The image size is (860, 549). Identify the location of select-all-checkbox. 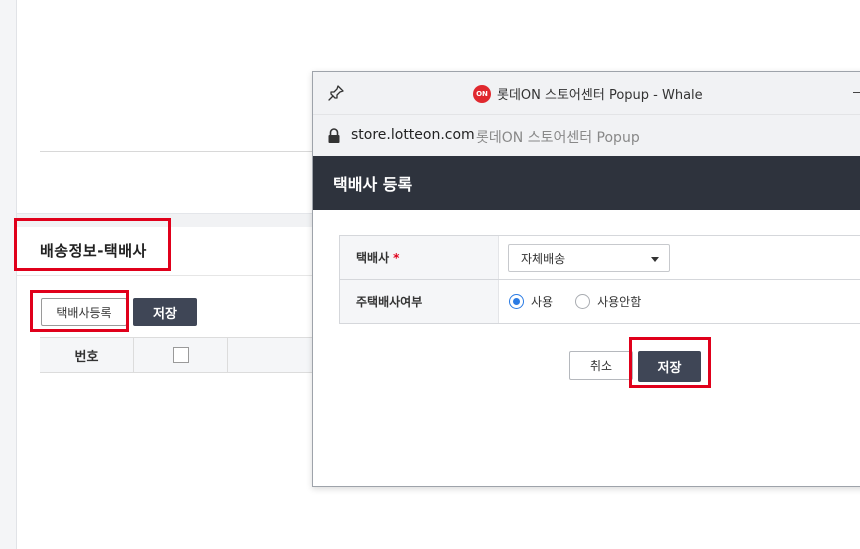
(180, 355).